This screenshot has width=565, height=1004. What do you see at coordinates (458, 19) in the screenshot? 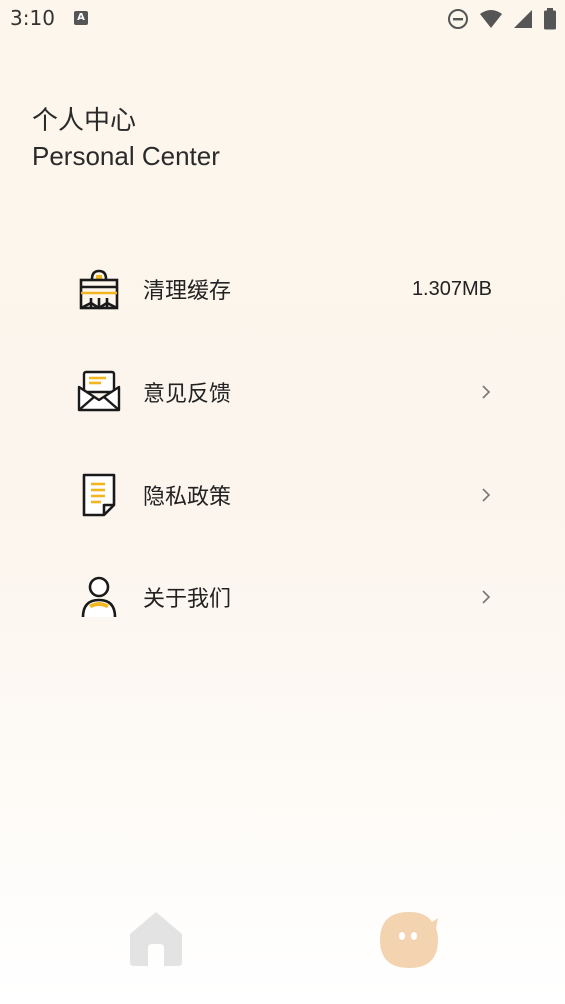
I see `do-not-disturb-icon` at bounding box center [458, 19].